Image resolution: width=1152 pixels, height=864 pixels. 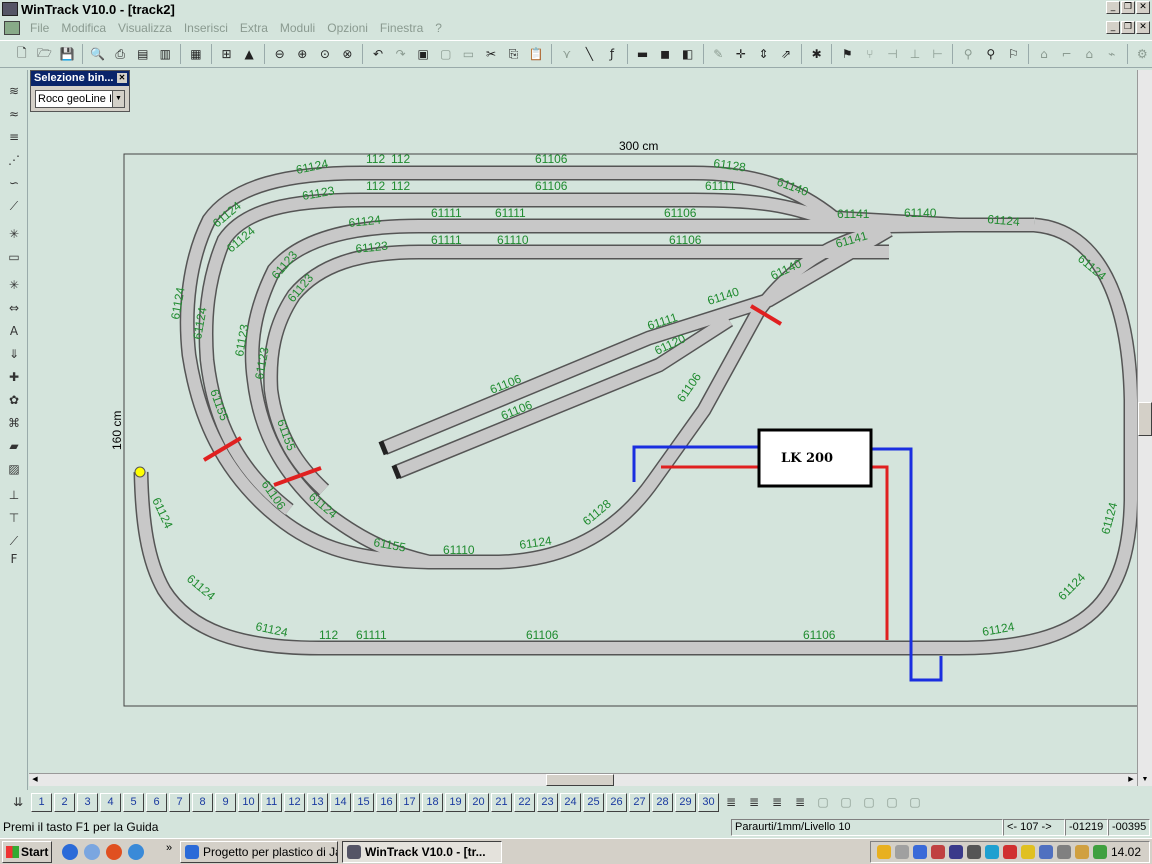 What do you see at coordinates (254, 28) in the screenshot?
I see `menu-extra: Extra` at bounding box center [254, 28].